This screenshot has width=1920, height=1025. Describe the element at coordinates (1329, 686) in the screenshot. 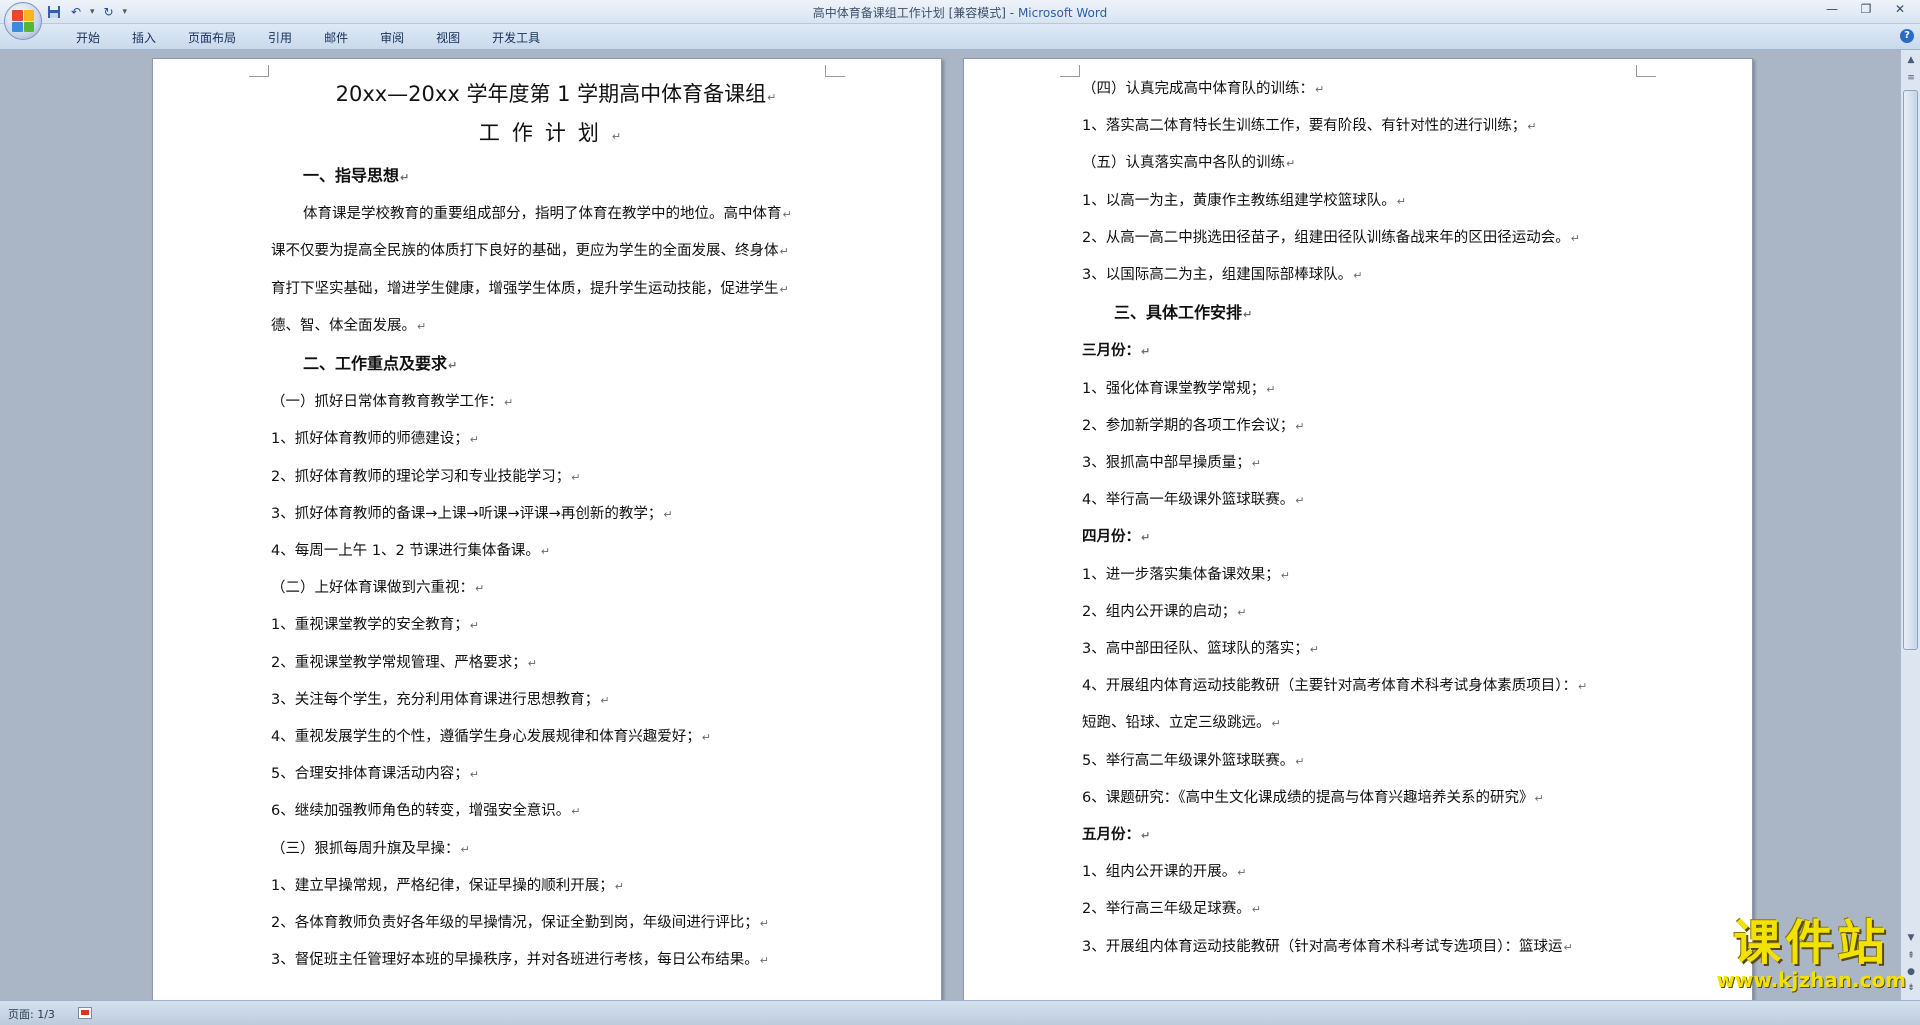

I see `line-text: 4、开展组内体育运动技能教研（主要针对高考体育术科考试身体素质项目）：` at that location.